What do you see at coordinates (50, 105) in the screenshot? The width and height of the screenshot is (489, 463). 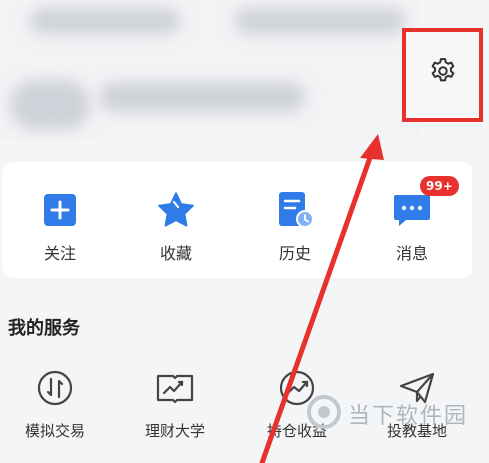 I see `blurred-avatar` at bounding box center [50, 105].